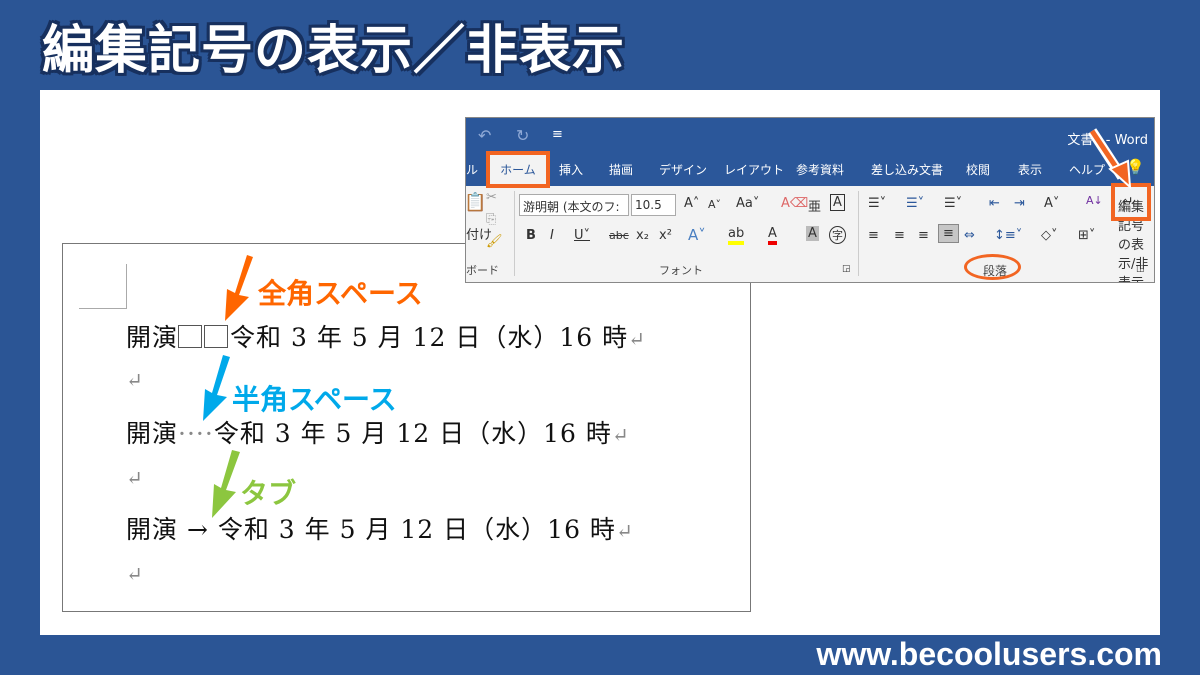  I want to click on font-dialog-launcher-icon: ◲, so click(846, 269).